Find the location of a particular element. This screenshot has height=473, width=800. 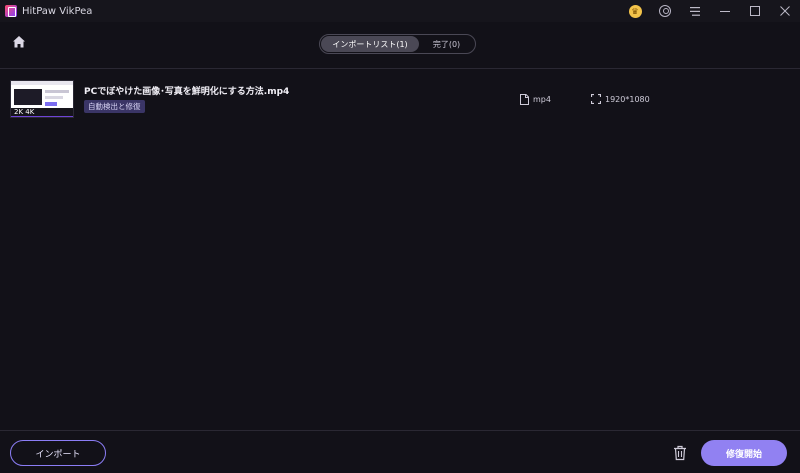

account-button is located at coordinates (665, 11).